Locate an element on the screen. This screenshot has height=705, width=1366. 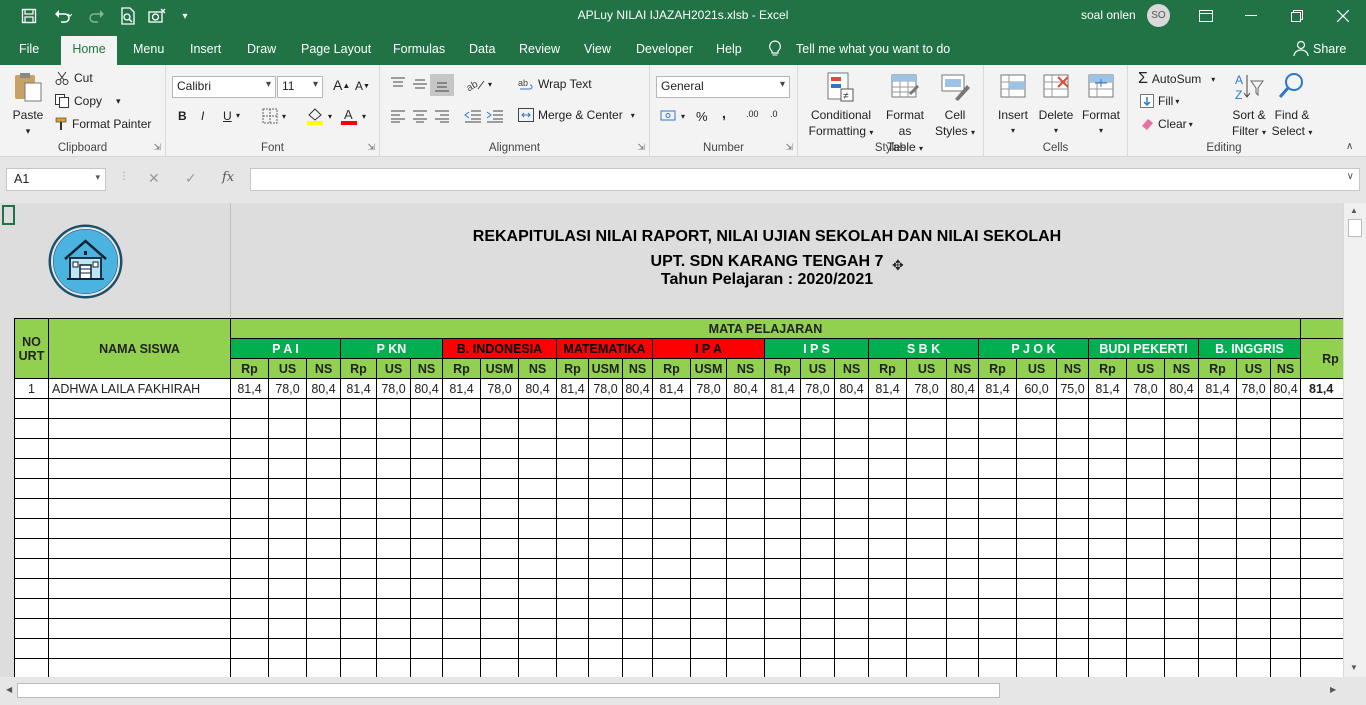
font-launcher-icon: ⇲ is located at coordinates (371, 147).